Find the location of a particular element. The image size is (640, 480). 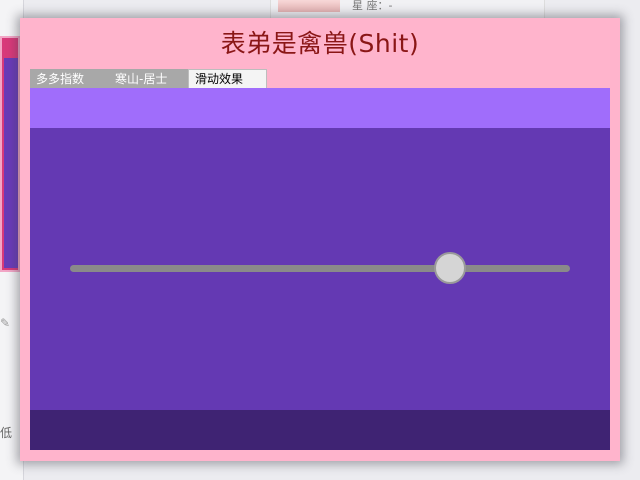

slider-track is located at coordinates (320, 268).